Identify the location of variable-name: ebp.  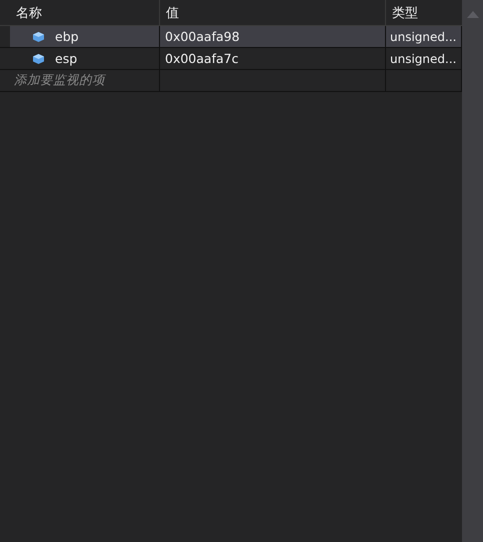
(67, 36).